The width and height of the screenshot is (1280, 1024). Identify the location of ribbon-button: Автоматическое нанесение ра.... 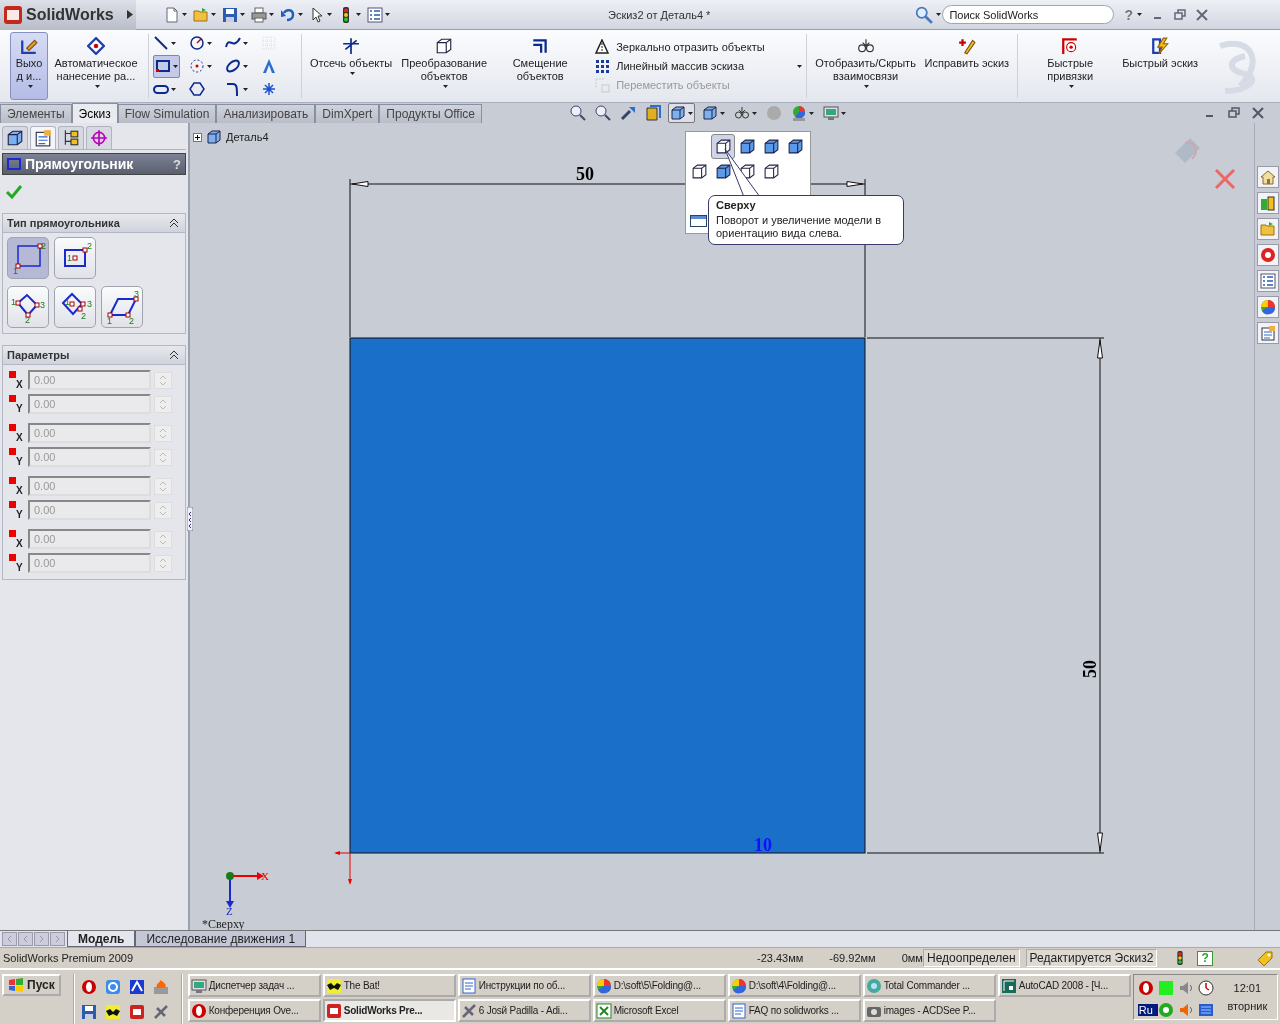
(96, 66).